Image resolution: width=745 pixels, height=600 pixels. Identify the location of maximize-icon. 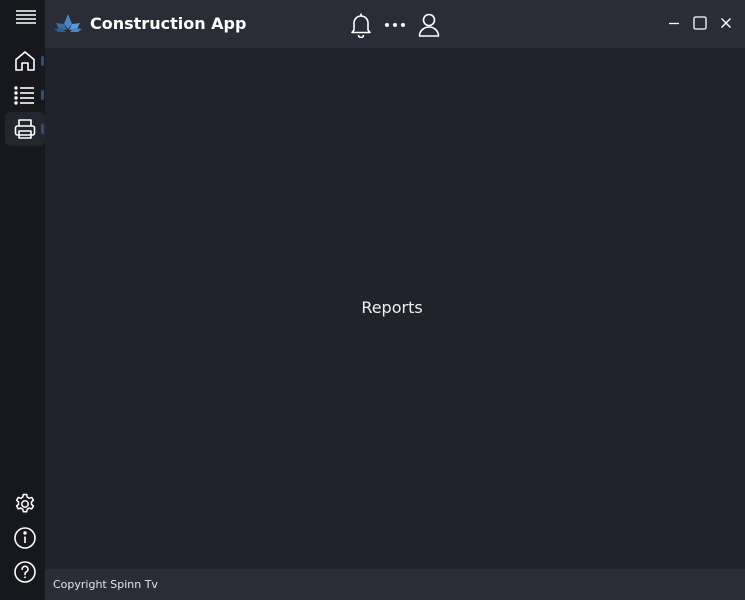
(700, 23).